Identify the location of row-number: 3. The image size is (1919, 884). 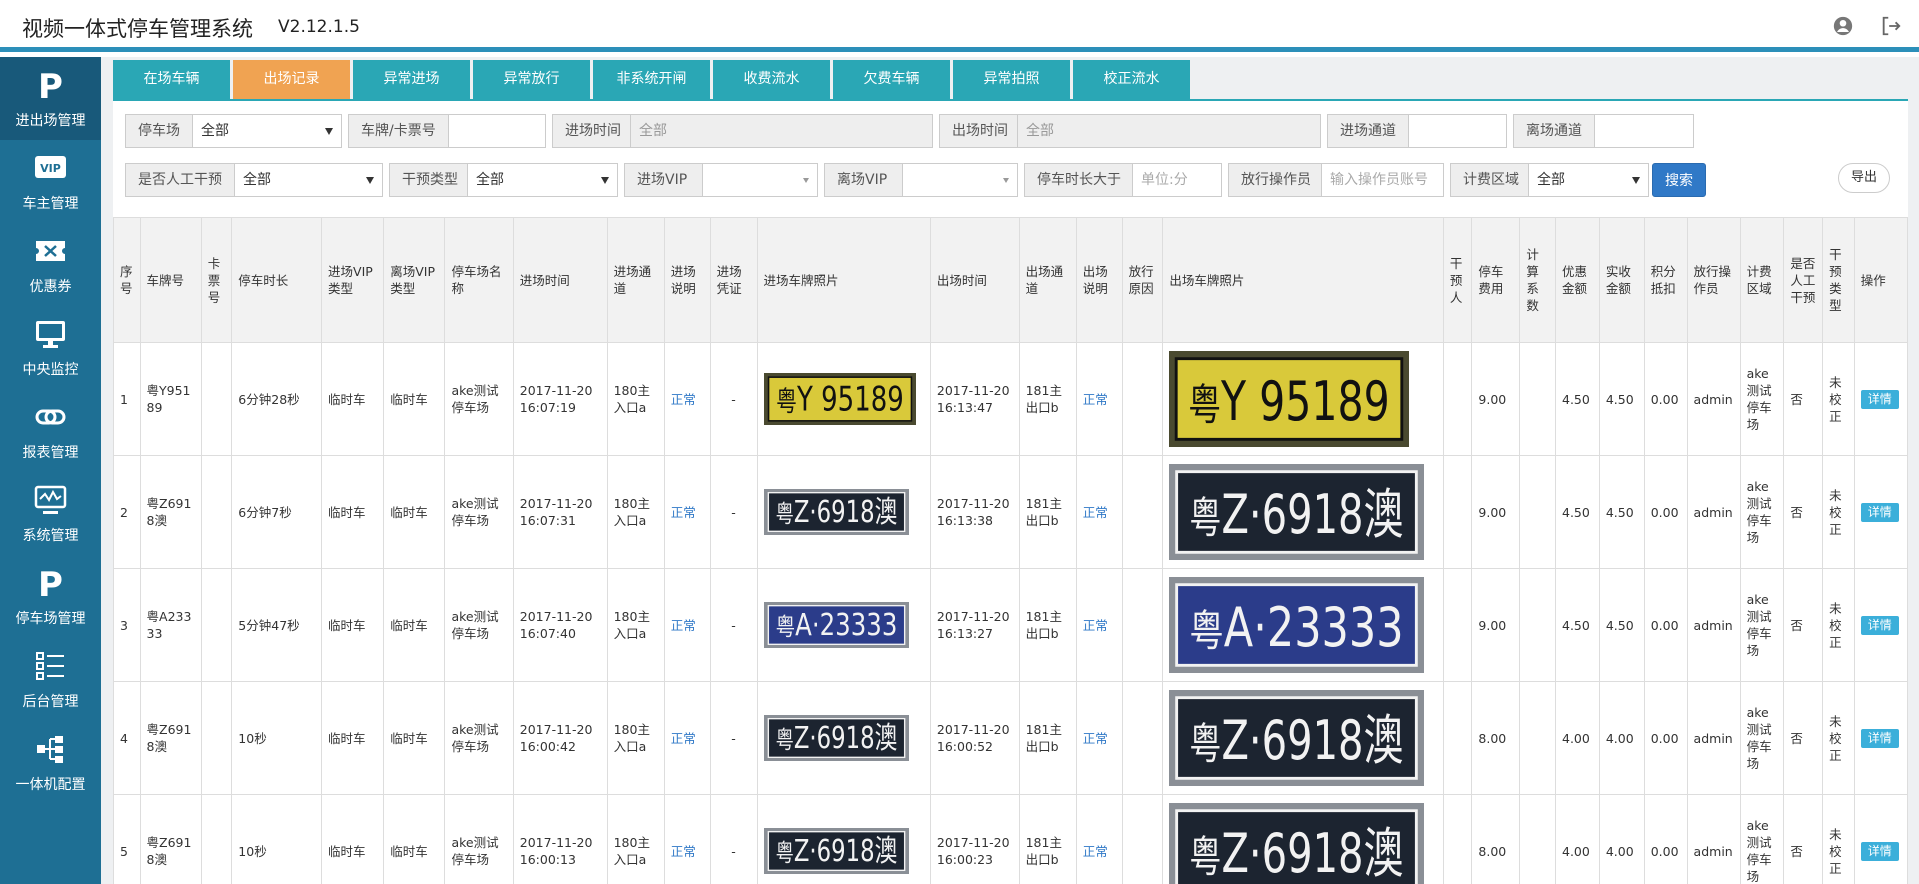
(127, 625).